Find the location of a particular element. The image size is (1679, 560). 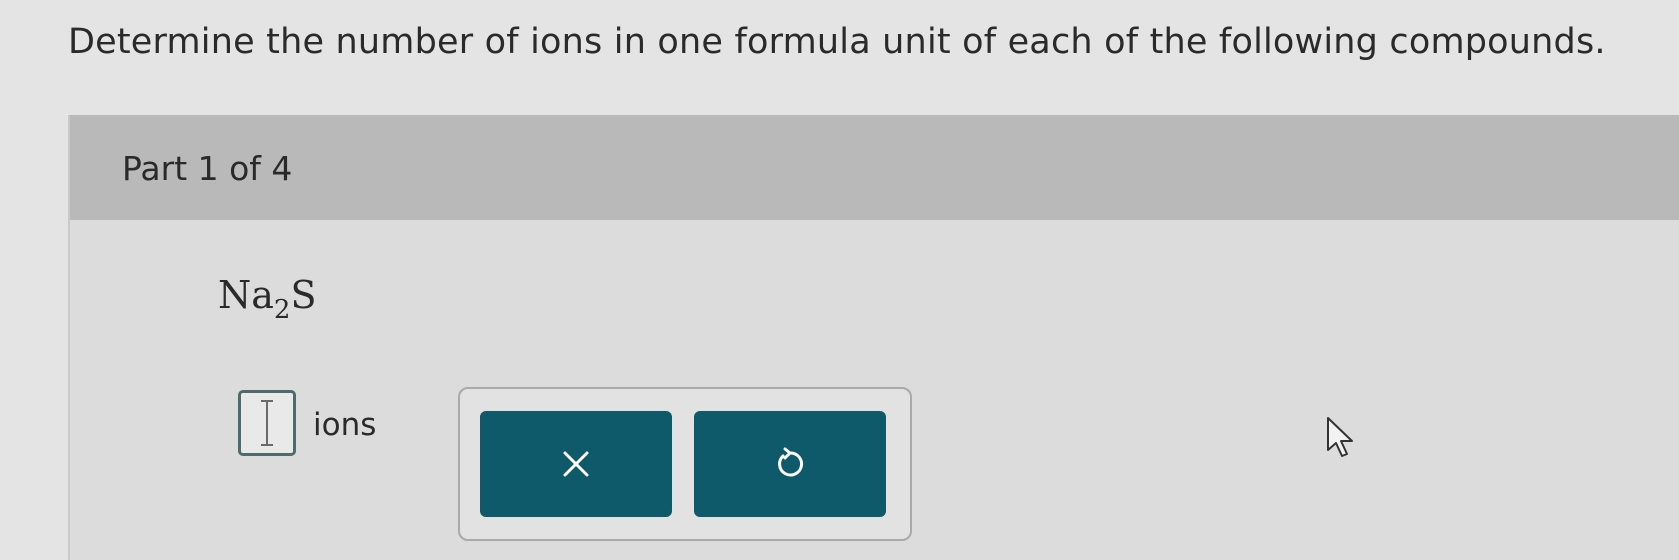

clear-button is located at coordinates (576, 464).